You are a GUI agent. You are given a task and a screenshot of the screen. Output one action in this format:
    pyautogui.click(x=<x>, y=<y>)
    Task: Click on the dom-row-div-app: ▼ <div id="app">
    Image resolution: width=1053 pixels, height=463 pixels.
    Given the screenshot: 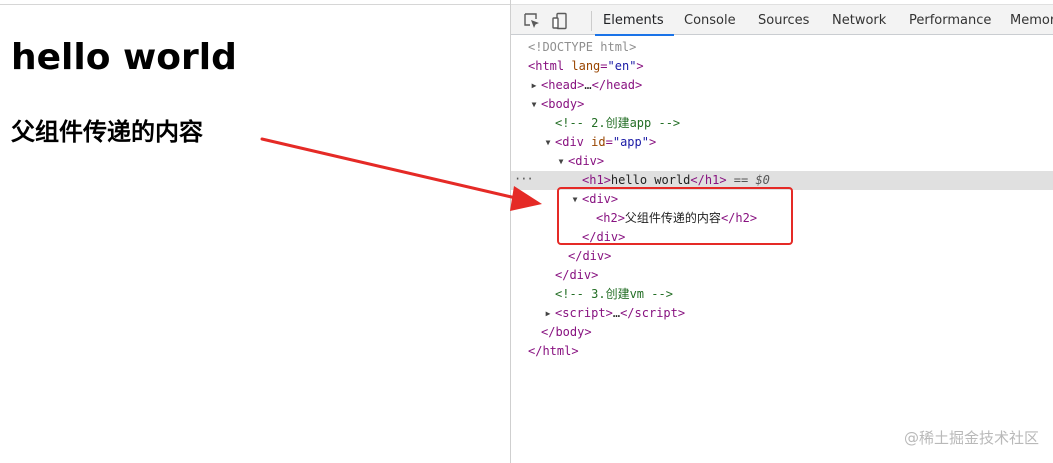 What is the action you would take?
    pyautogui.click(x=782, y=142)
    